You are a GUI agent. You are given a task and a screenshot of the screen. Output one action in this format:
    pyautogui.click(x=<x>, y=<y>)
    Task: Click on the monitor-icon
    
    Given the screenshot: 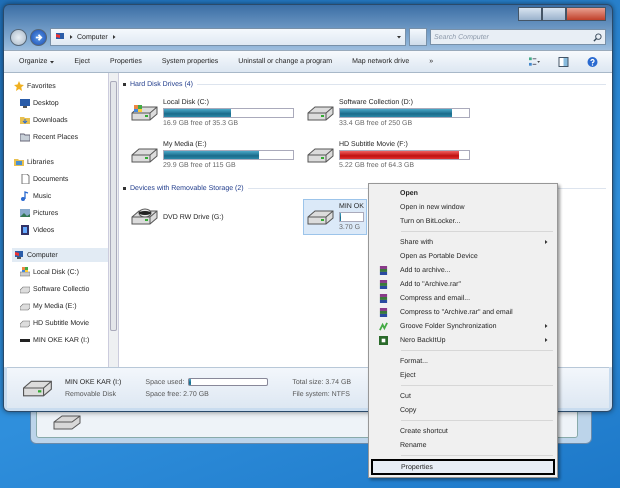 What is the action you would take?
    pyautogui.click(x=25, y=103)
    